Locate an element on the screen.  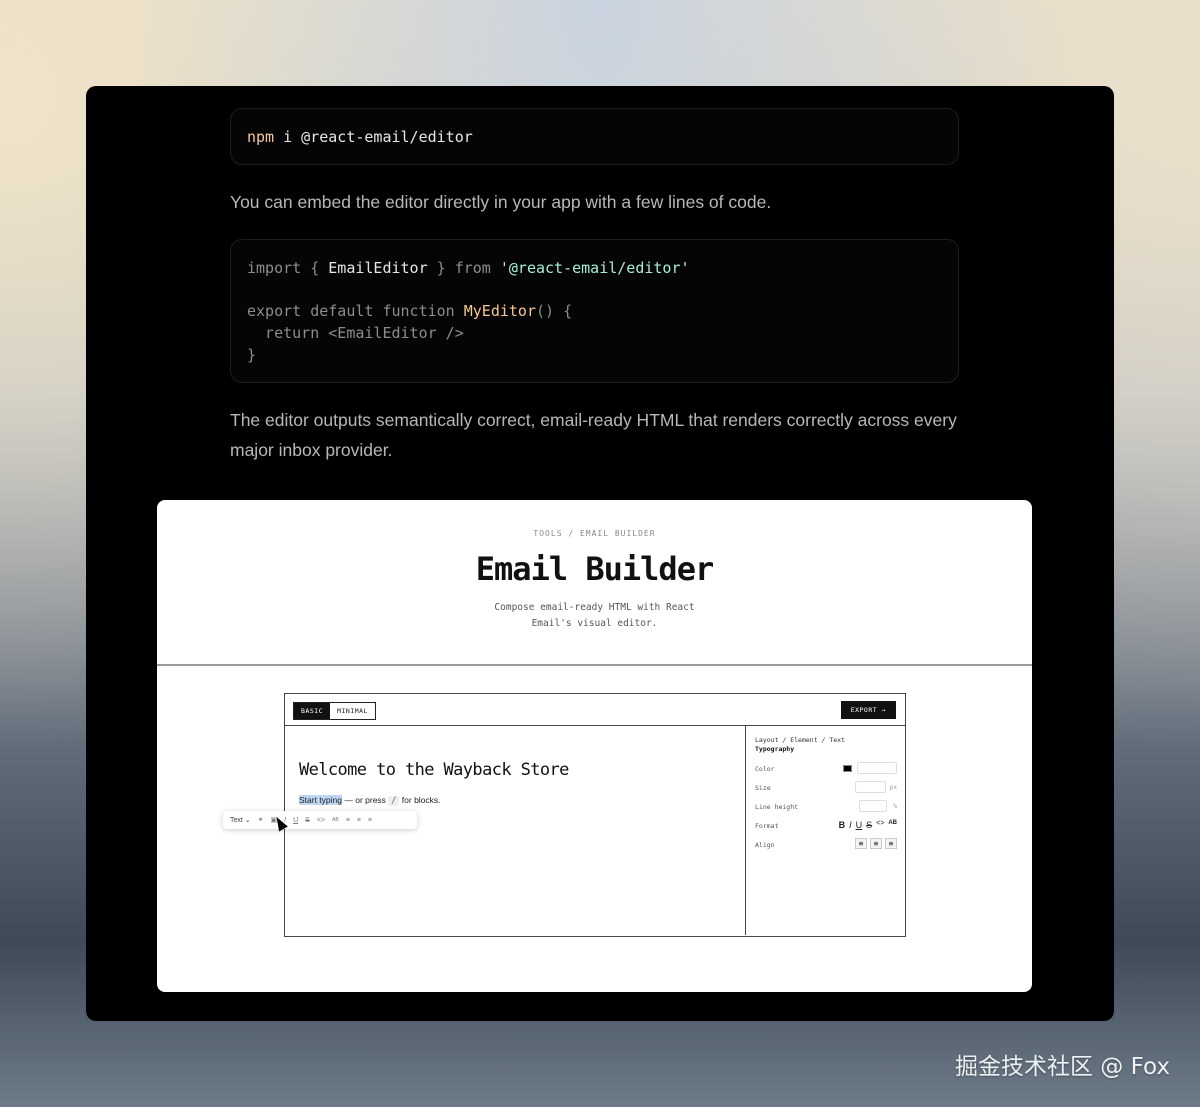
tab-minimal: MINIMAL is located at coordinates (352, 711).